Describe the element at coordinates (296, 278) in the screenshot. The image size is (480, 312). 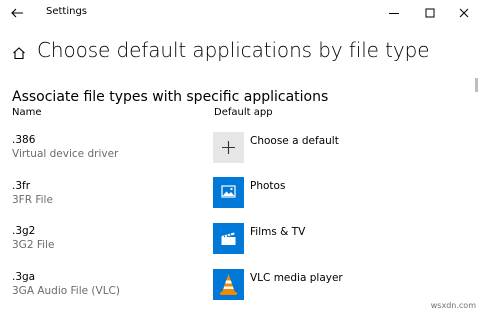
I see `default-app-name: VLC media player` at that location.